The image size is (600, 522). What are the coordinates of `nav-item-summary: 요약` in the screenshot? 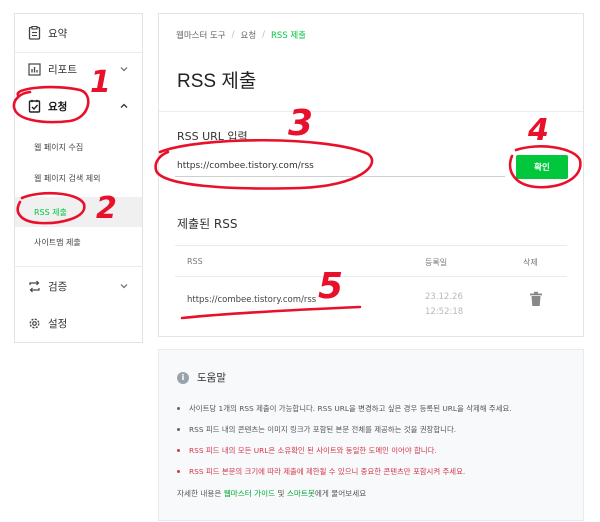 It's located at (78, 33).